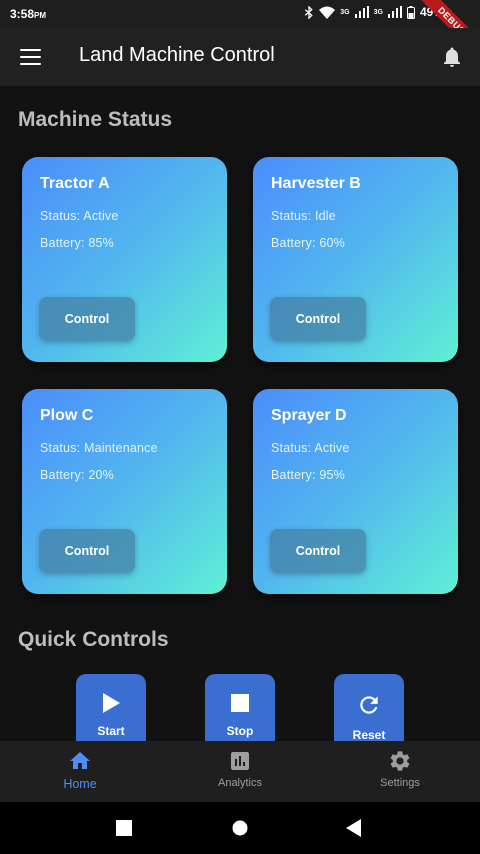 The height and width of the screenshot is (854, 480). What do you see at coordinates (99, 448) in the screenshot?
I see `machine-status: Status: Maintenance` at bounding box center [99, 448].